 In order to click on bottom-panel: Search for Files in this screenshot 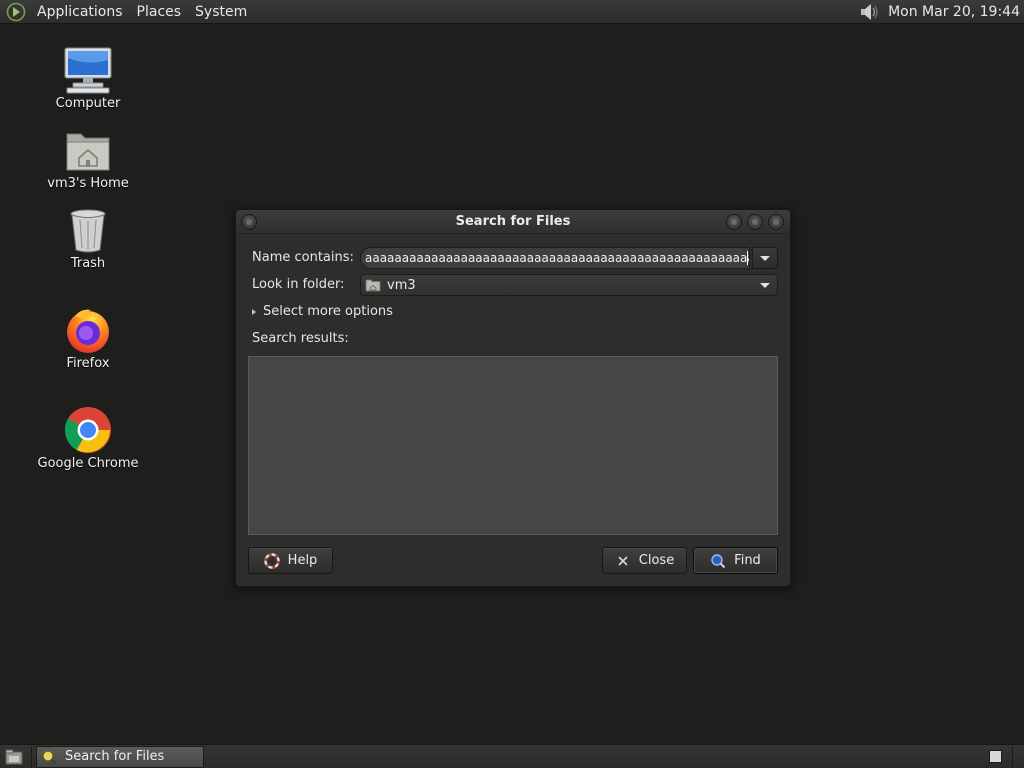, I will do `click(512, 756)`.